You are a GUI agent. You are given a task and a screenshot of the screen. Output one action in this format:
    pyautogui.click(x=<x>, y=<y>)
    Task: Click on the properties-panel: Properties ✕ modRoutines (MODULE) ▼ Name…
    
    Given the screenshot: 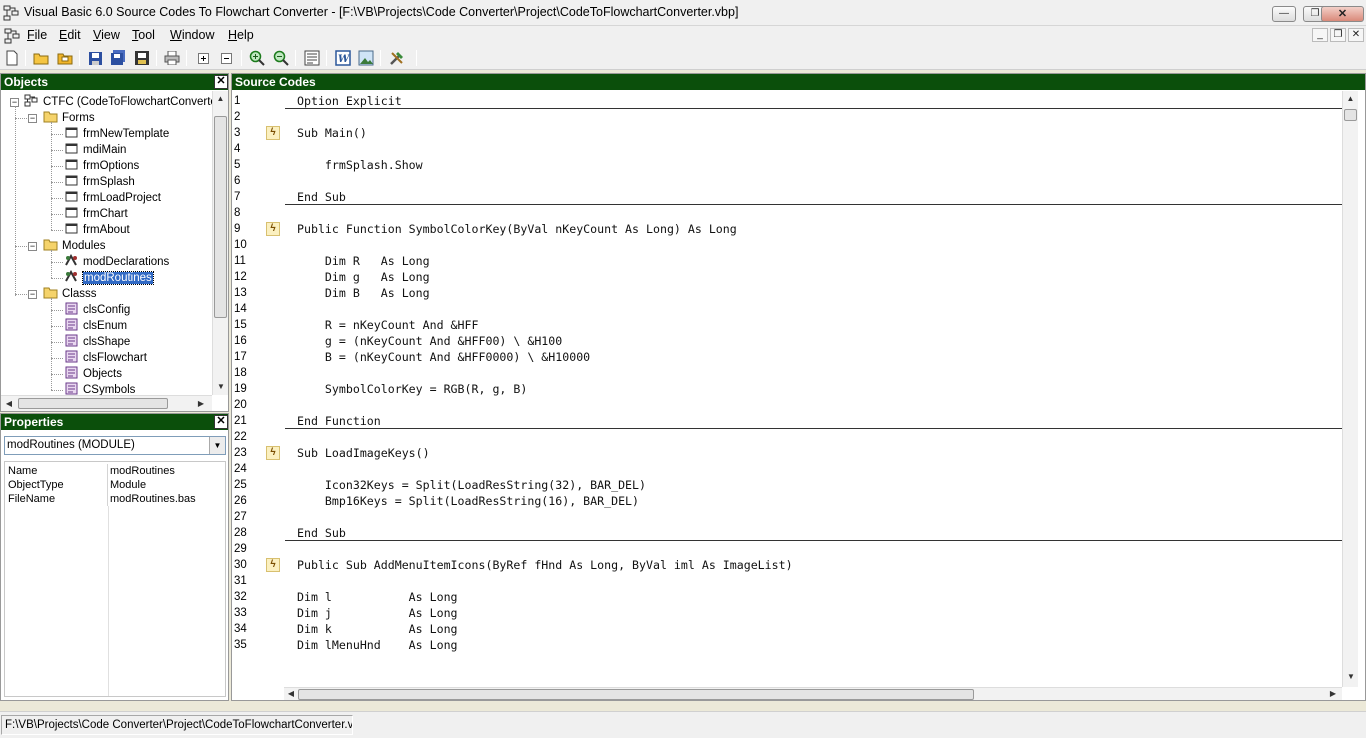 What is the action you would take?
    pyautogui.click(x=114, y=557)
    